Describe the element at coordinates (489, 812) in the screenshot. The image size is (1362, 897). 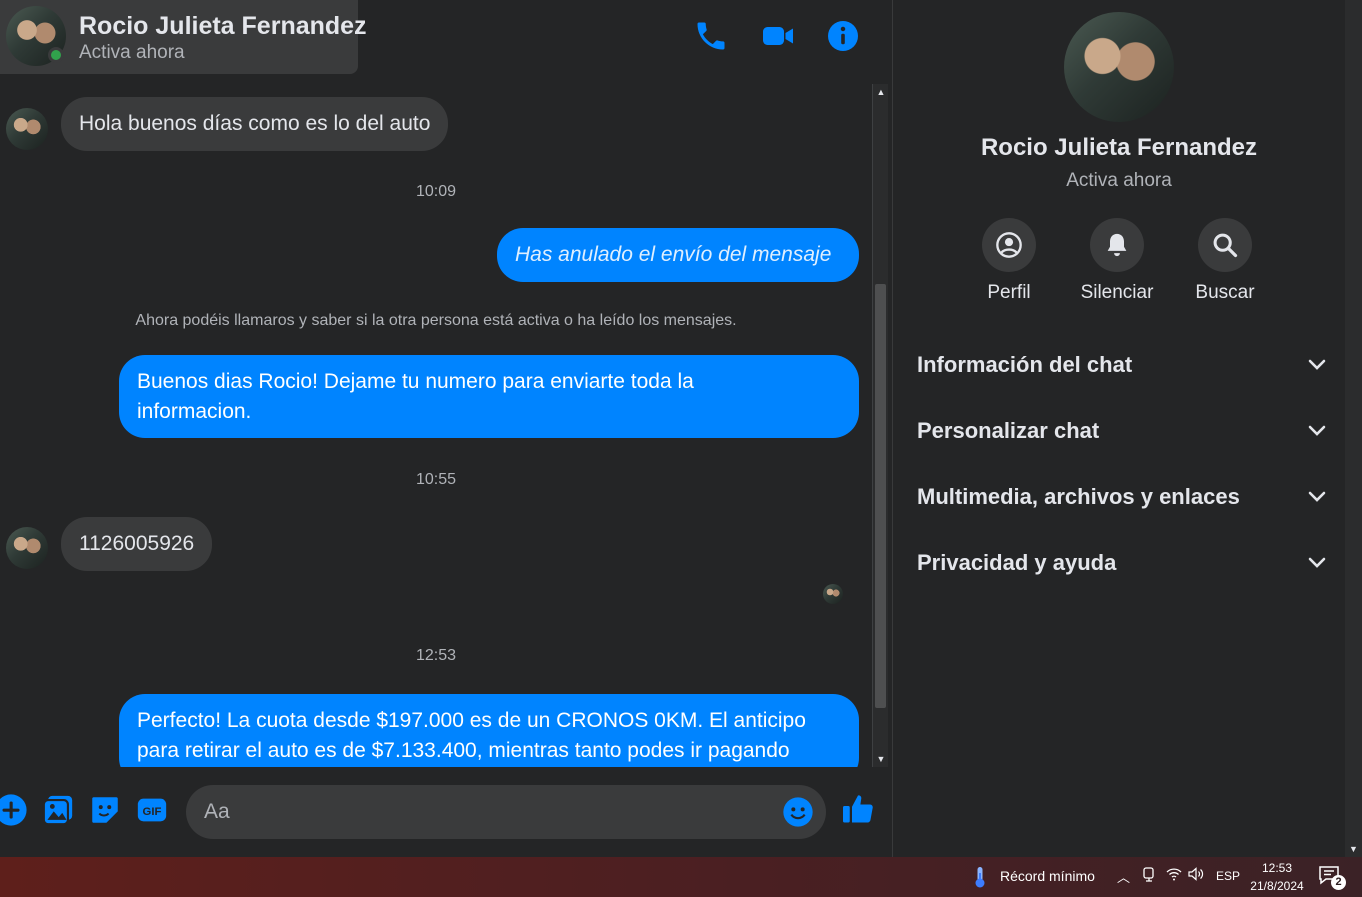
I see `message-input` at that location.